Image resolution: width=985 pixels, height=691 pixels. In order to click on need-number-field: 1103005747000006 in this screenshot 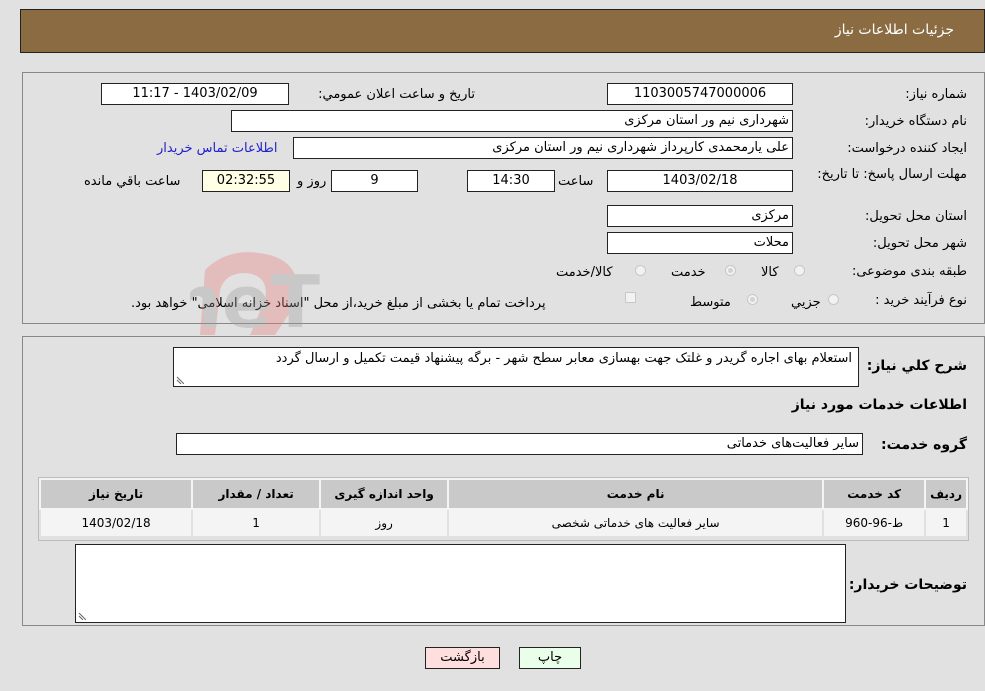, I will do `click(700, 94)`.